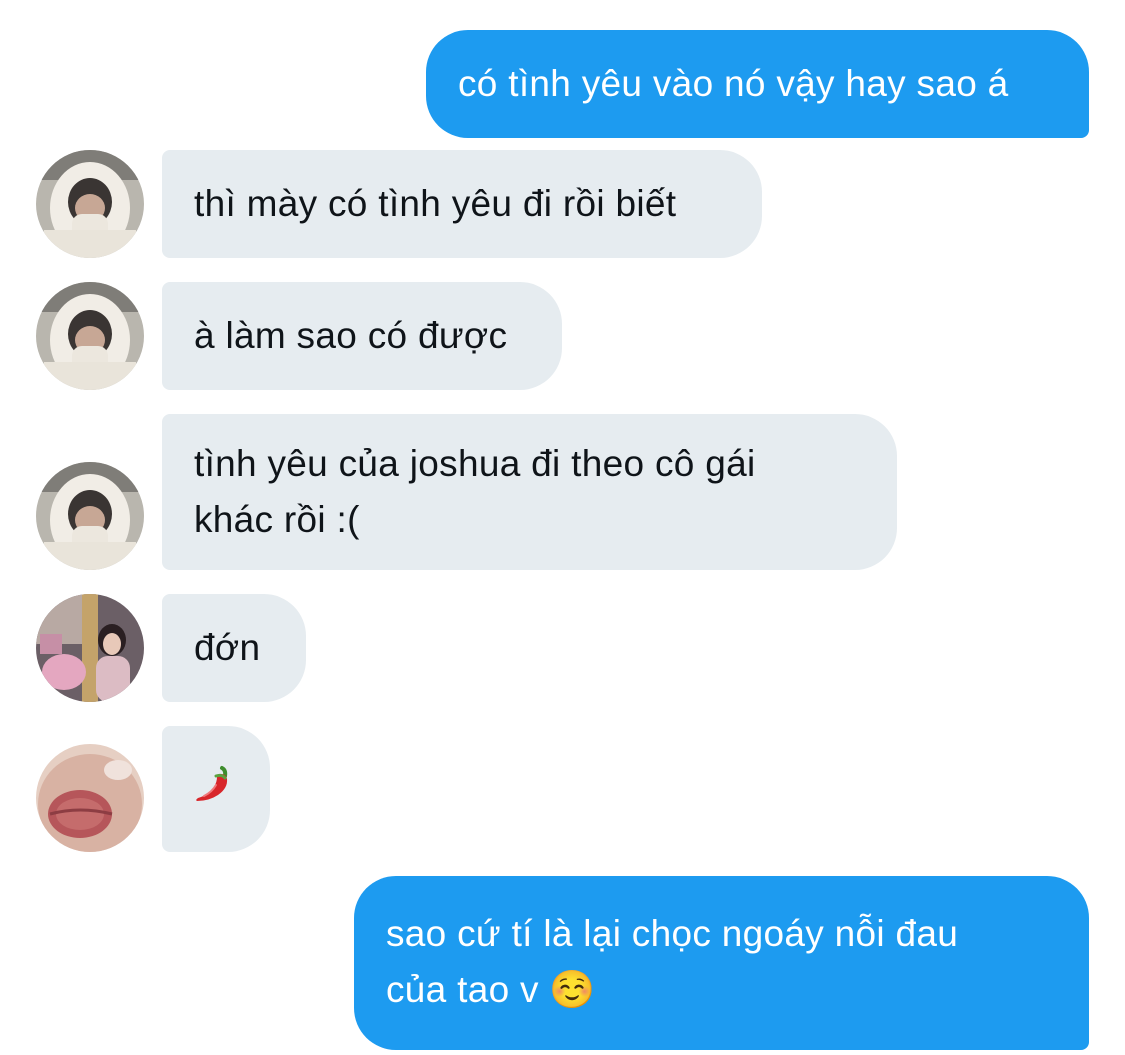 Image resolution: width=1125 pixels, height=1055 pixels. I want to click on chili-pepper-icon, so click(214, 790).